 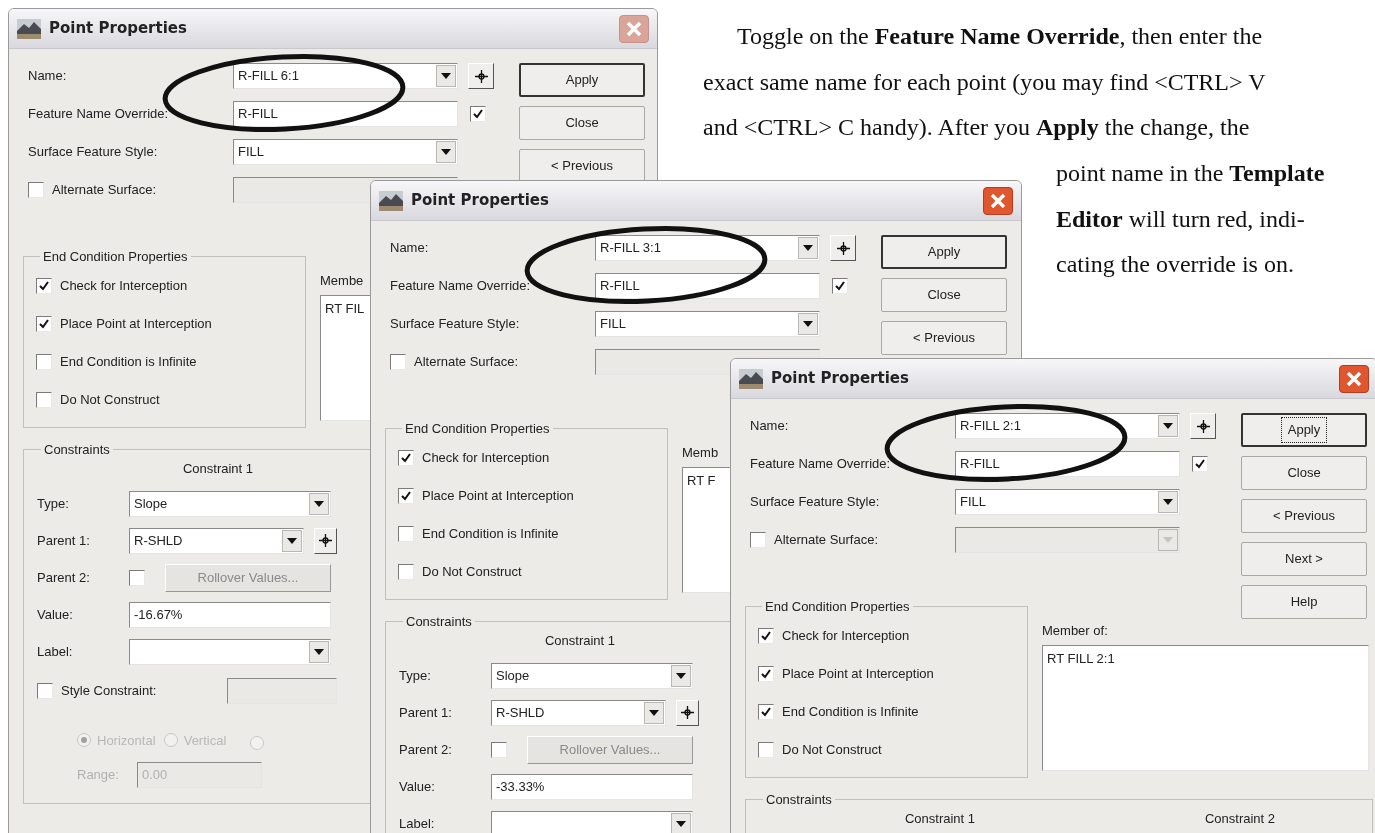 What do you see at coordinates (700, 453) in the screenshot?
I see `list-label: Memb` at bounding box center [700, 453].